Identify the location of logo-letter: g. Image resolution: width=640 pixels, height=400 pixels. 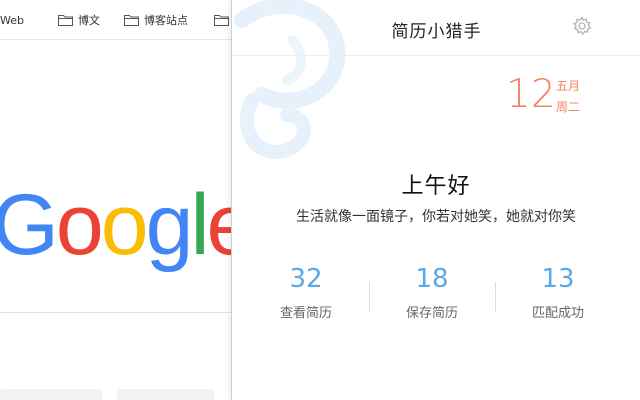
(169, 225).